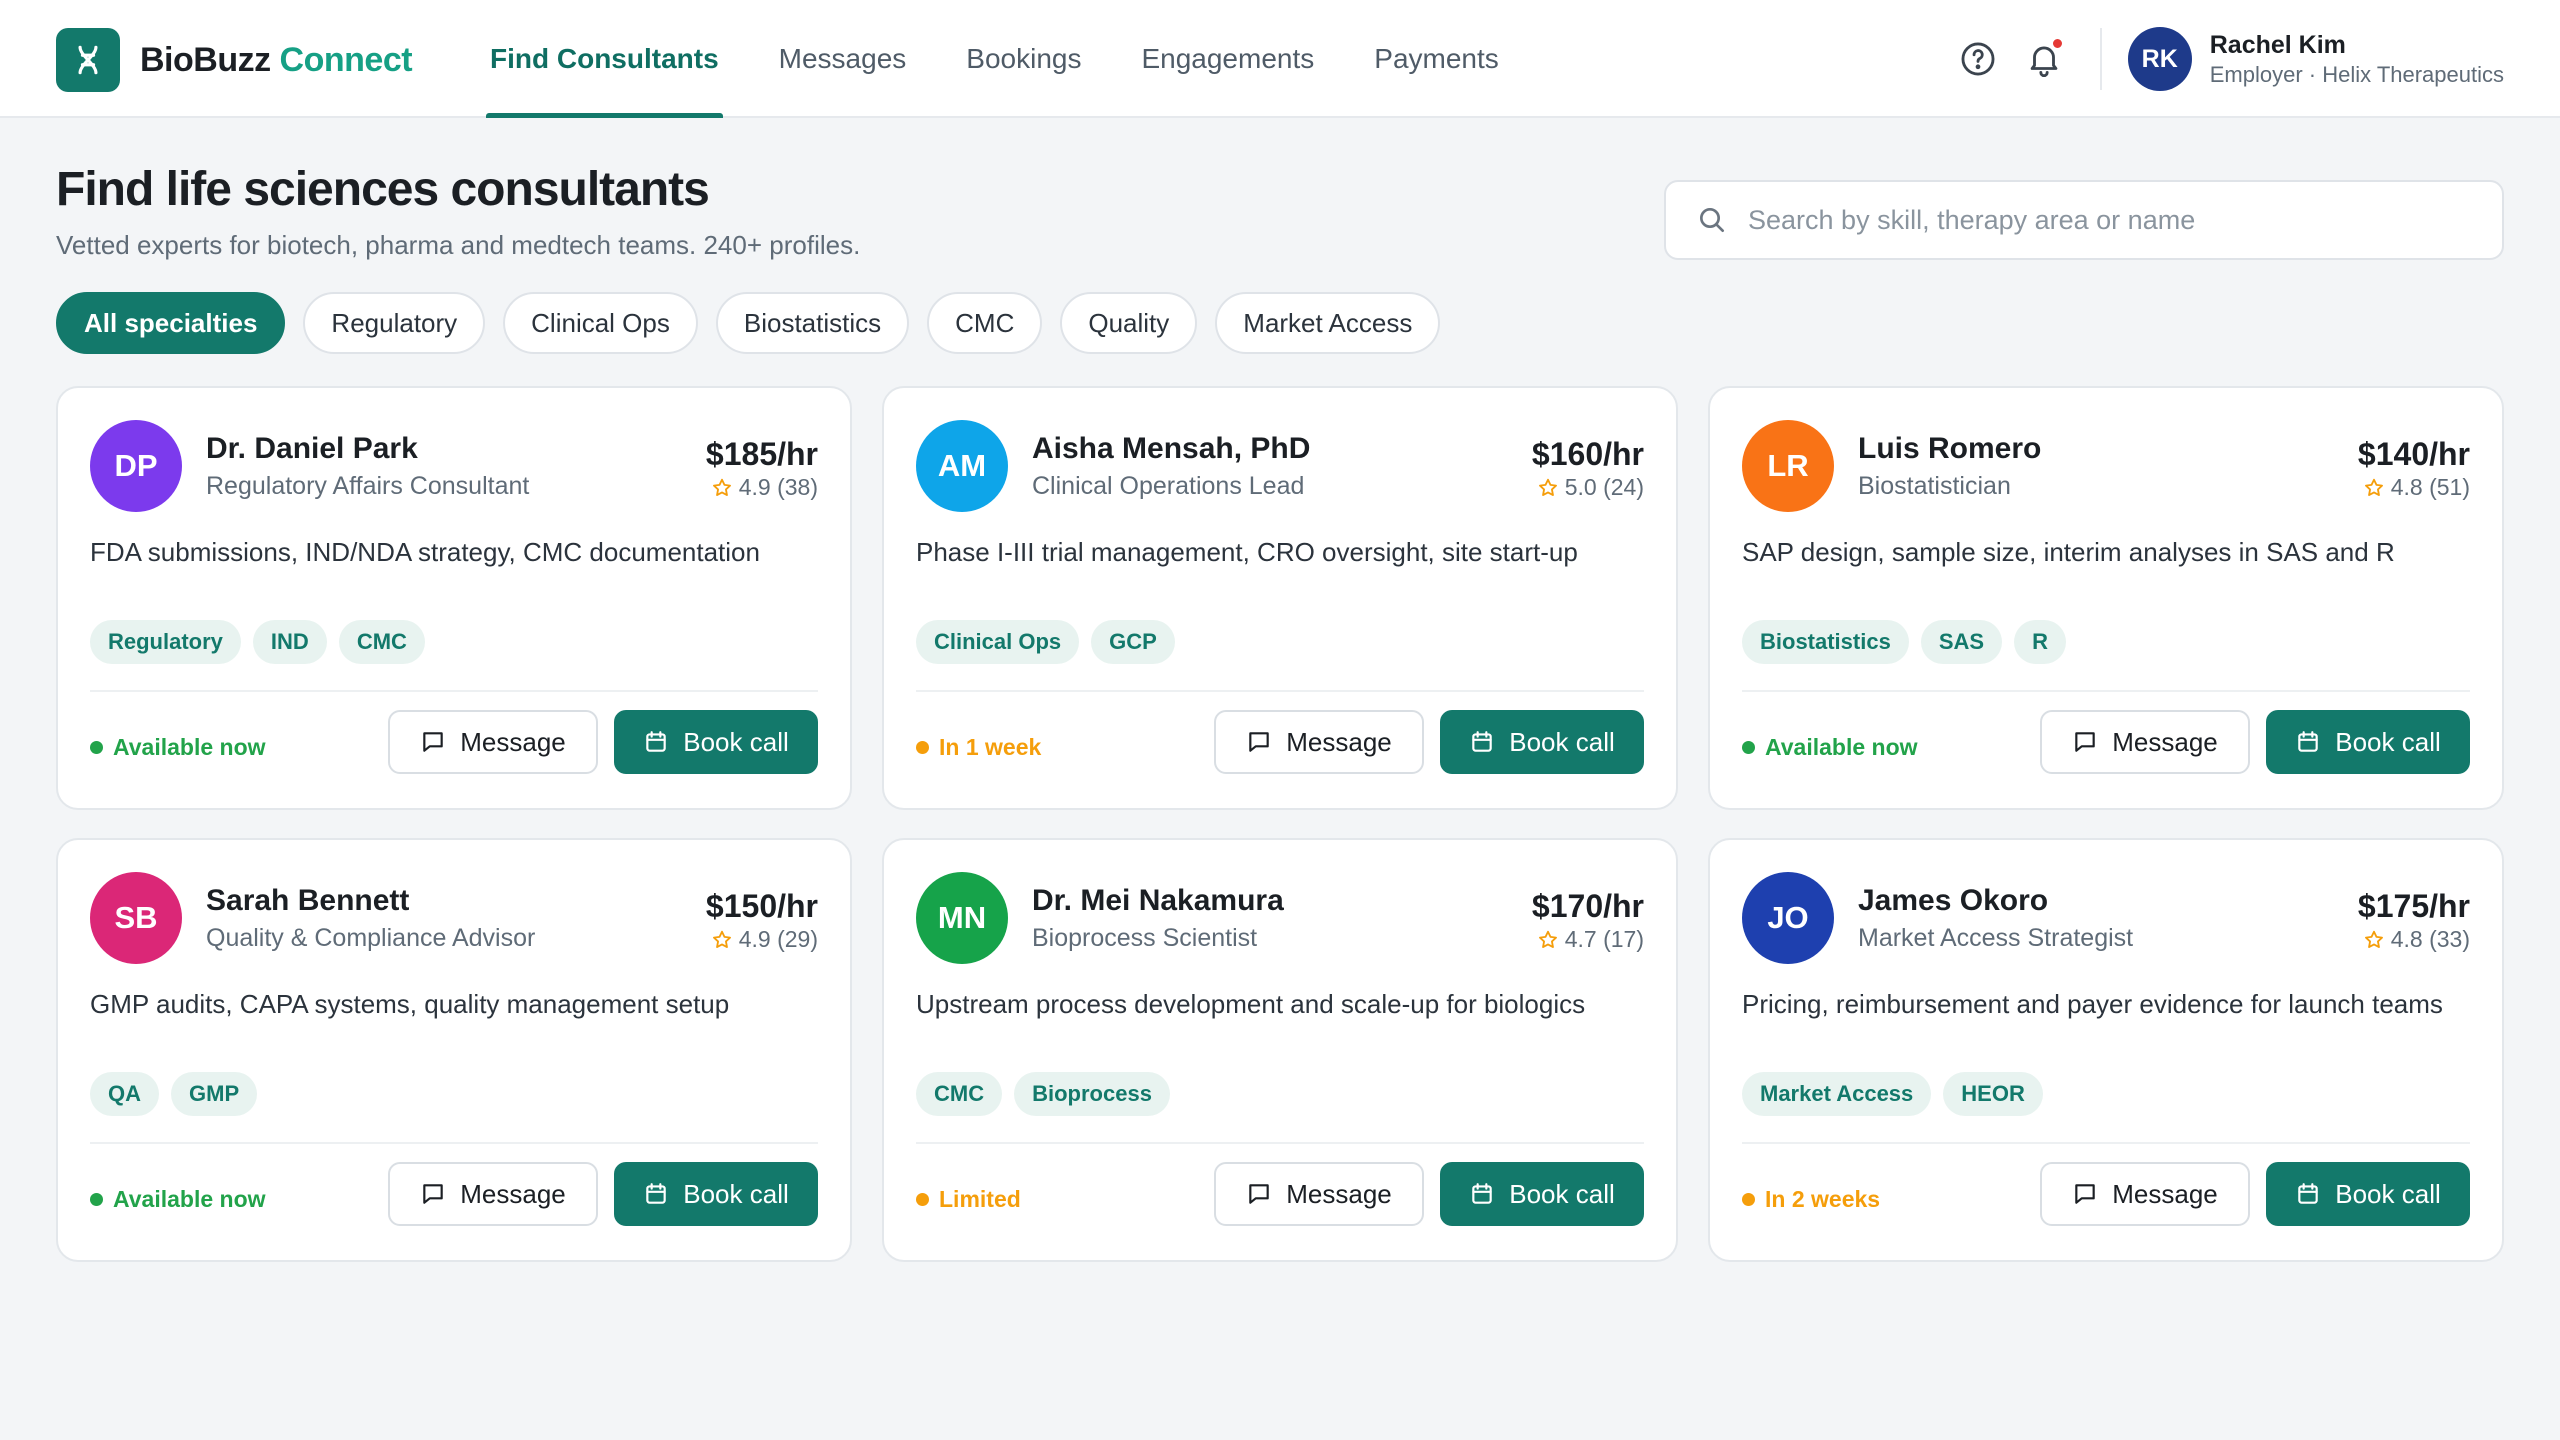 The height and width of the screenshot is (1440, 2560). Describe the element at coordinates (1436, 59) in the screenshot. I see `nav-payments: Payments` at that location.